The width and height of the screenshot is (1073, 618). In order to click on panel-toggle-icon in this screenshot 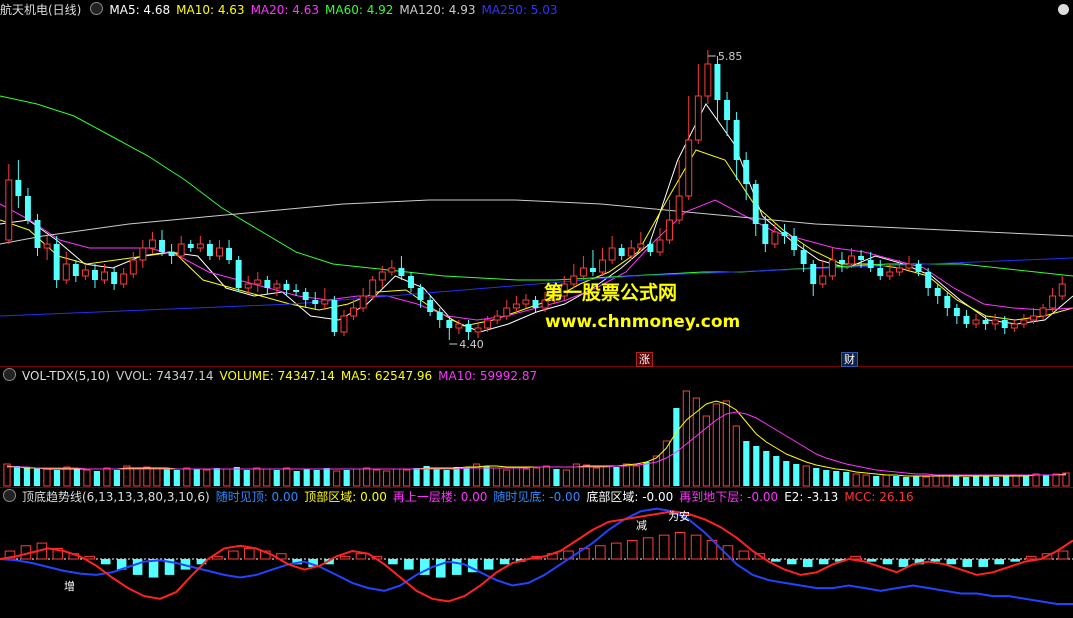, I will do `click(1063, 9)`.